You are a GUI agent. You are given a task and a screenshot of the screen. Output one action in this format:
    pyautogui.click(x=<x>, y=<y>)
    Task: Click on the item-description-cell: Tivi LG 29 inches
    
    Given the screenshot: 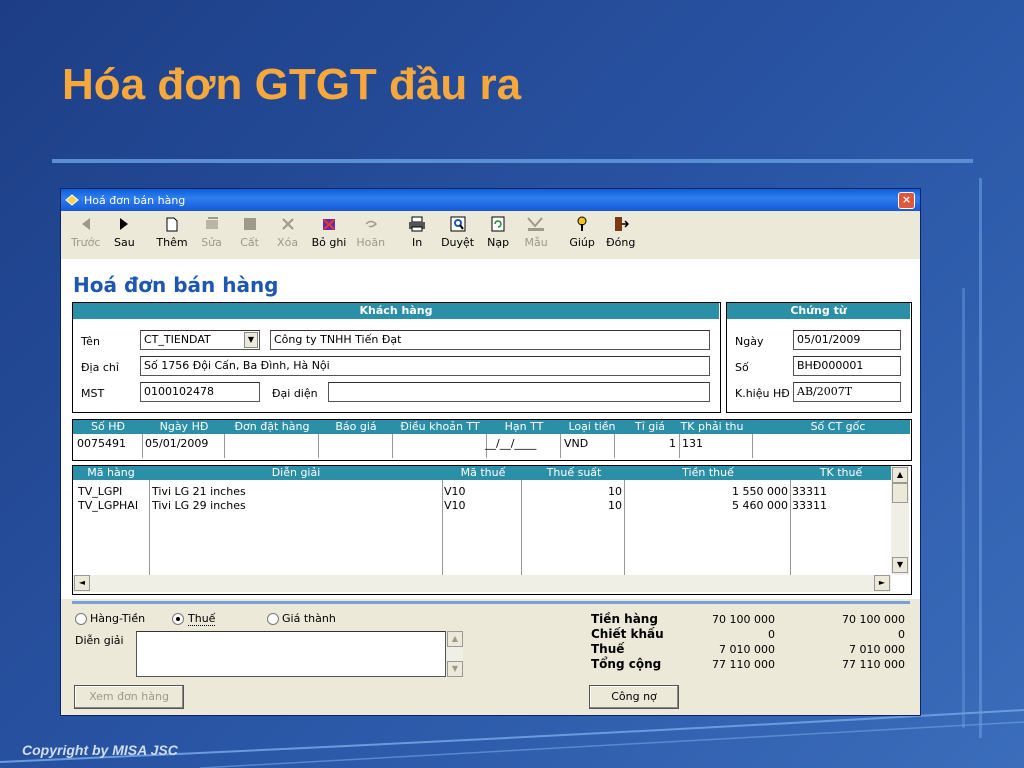 What is the action you would take?
    pyautogui.click(x=199, y=505)
    